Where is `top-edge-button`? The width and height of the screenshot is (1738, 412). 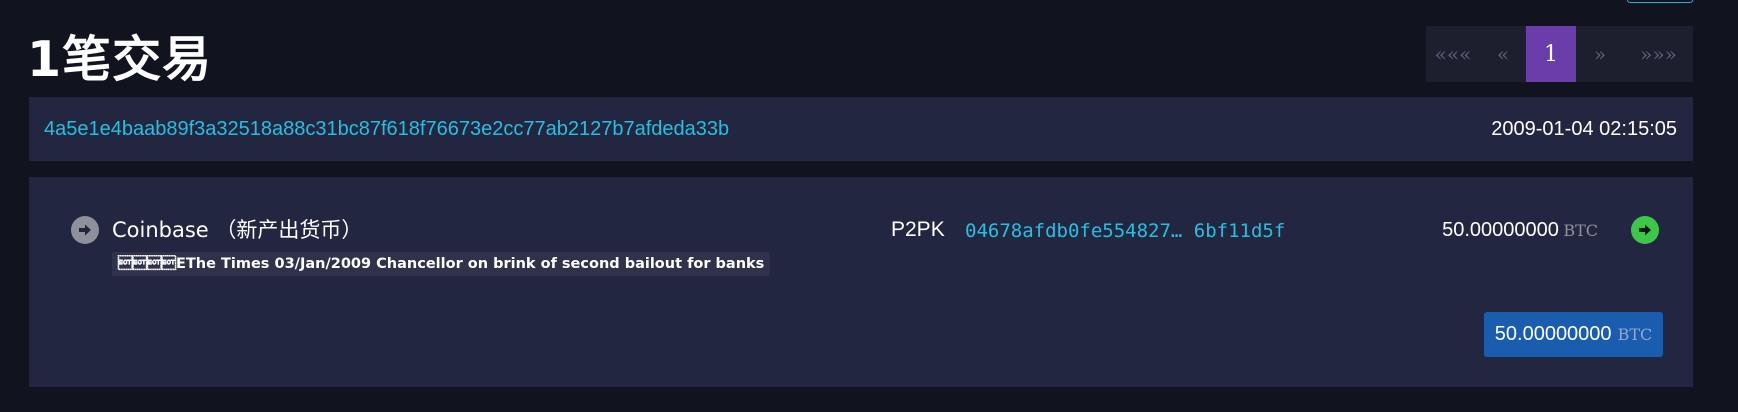
top-edge-button is located at coordinates (1660, 1).